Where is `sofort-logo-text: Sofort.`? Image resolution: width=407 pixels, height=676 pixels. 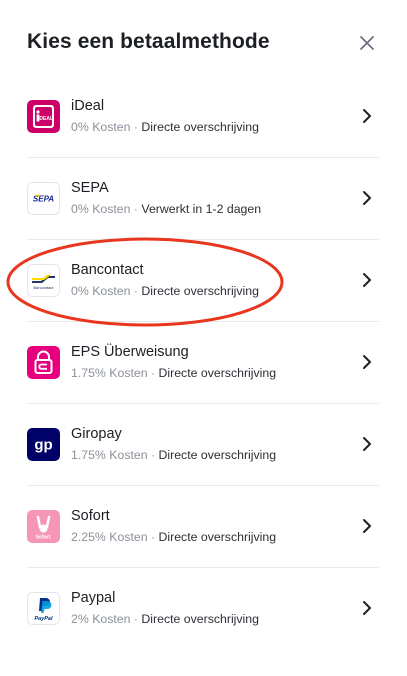 sofort-logo-text: Sofort. is located at coordinates (43, 538).